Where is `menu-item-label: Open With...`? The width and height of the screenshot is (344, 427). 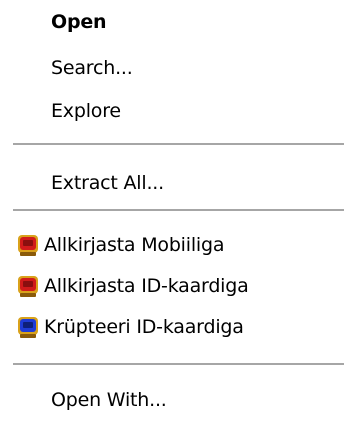 menu-item-label: Open With... is located at coordinates (109, 400).